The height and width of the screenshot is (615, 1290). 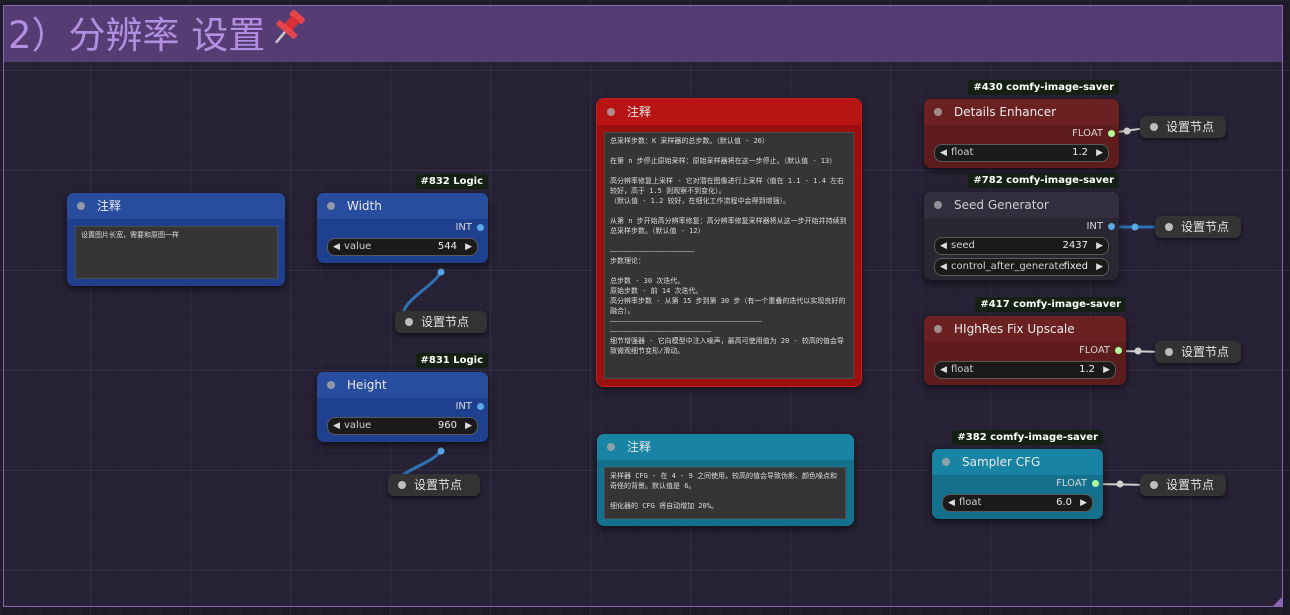 I want to click on widget-value: fixed, so click(x=1076, y=267).